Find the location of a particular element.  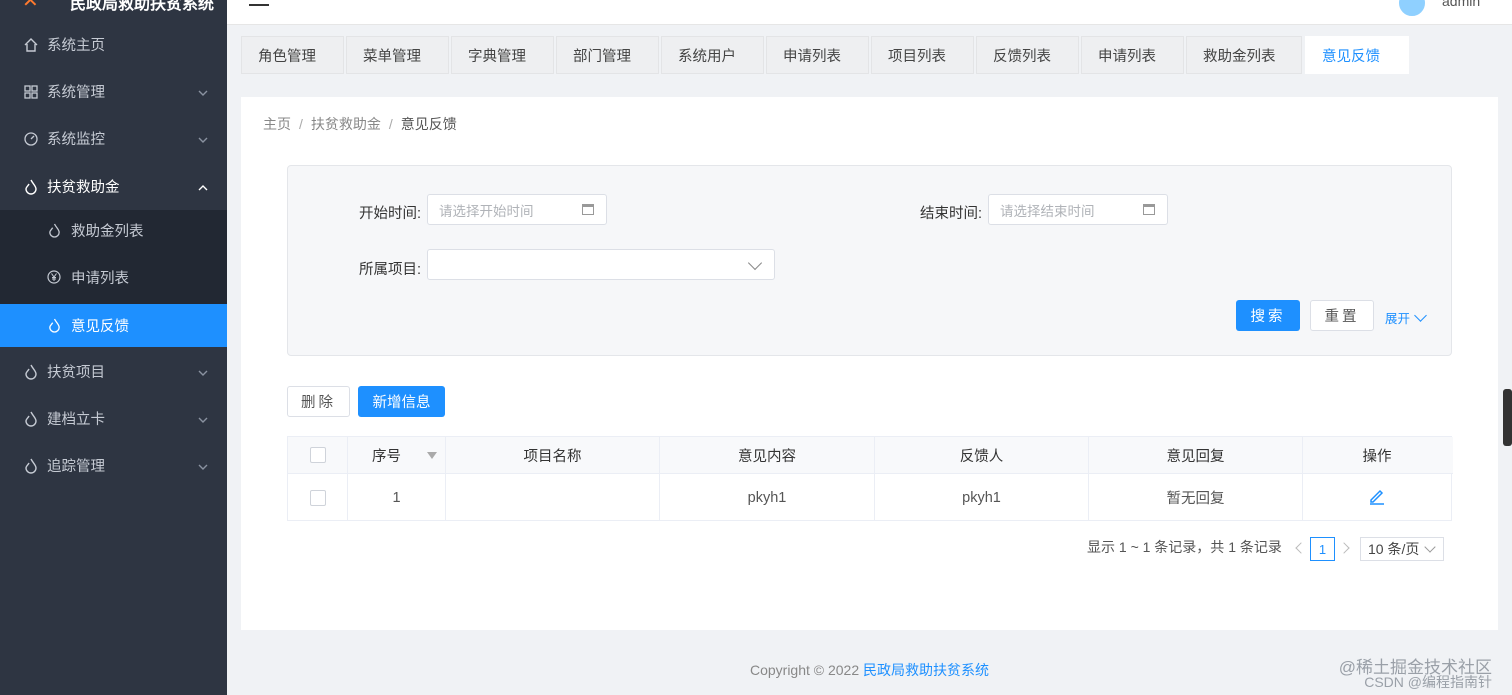

breadcrumb-home: 主页 is located at coordinates (277, 124).